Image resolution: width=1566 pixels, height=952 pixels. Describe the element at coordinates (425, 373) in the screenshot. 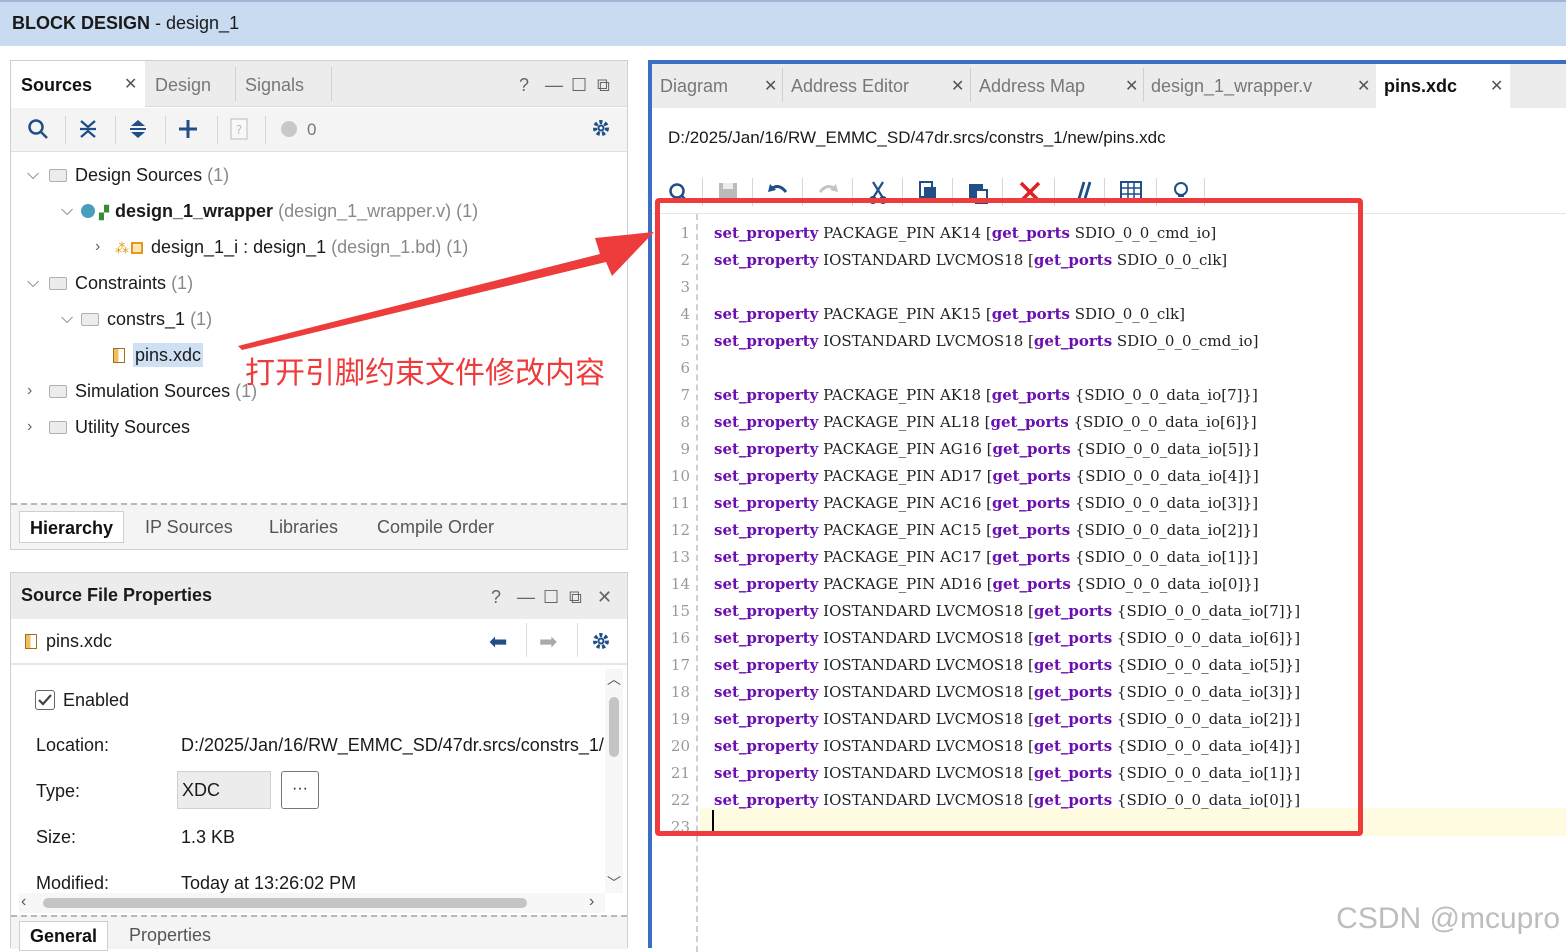

I see `annotation-text: 打开引脚约束文件修改内容` at that location.